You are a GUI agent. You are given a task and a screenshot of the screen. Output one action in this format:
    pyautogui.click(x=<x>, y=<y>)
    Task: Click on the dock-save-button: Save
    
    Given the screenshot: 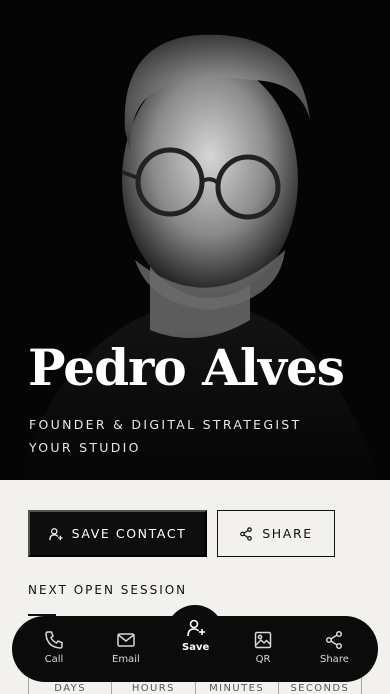 What is the action you would take?
    pyautogui.click(x=195, y=635)
    